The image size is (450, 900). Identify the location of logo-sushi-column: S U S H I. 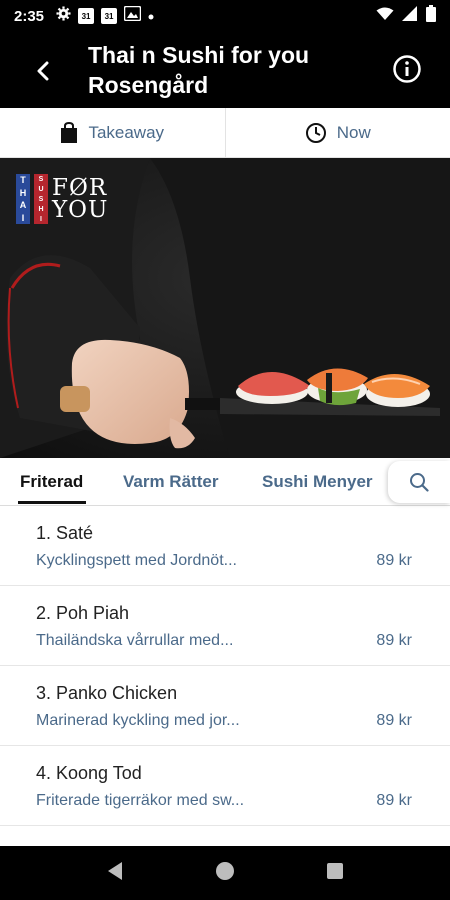
(41, 199).